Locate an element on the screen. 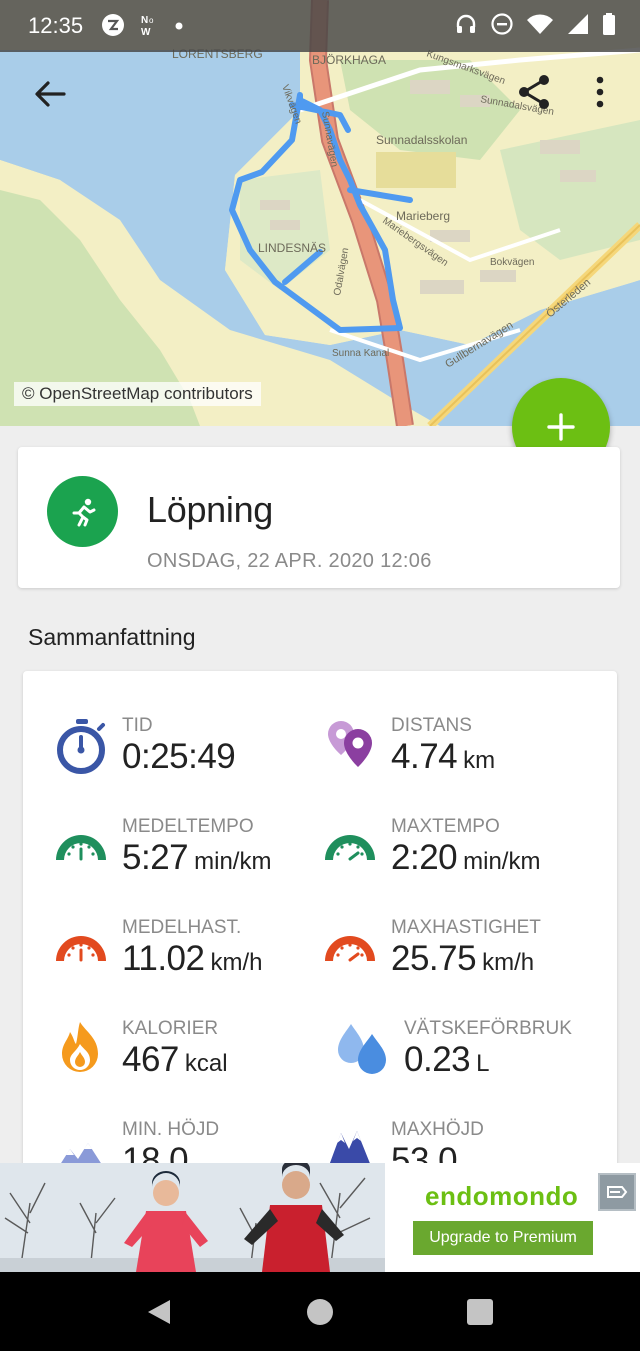  stat-calories: KALORIER 467 kcal is located at coordinates (182, 1053).